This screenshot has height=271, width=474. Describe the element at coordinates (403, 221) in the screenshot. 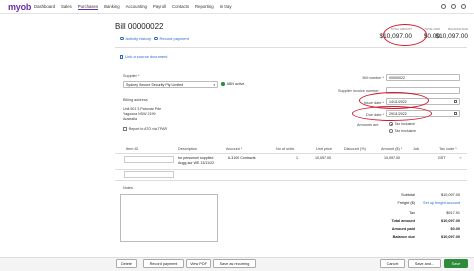

I see `total-amount-summary-label: Total amount` at that location.